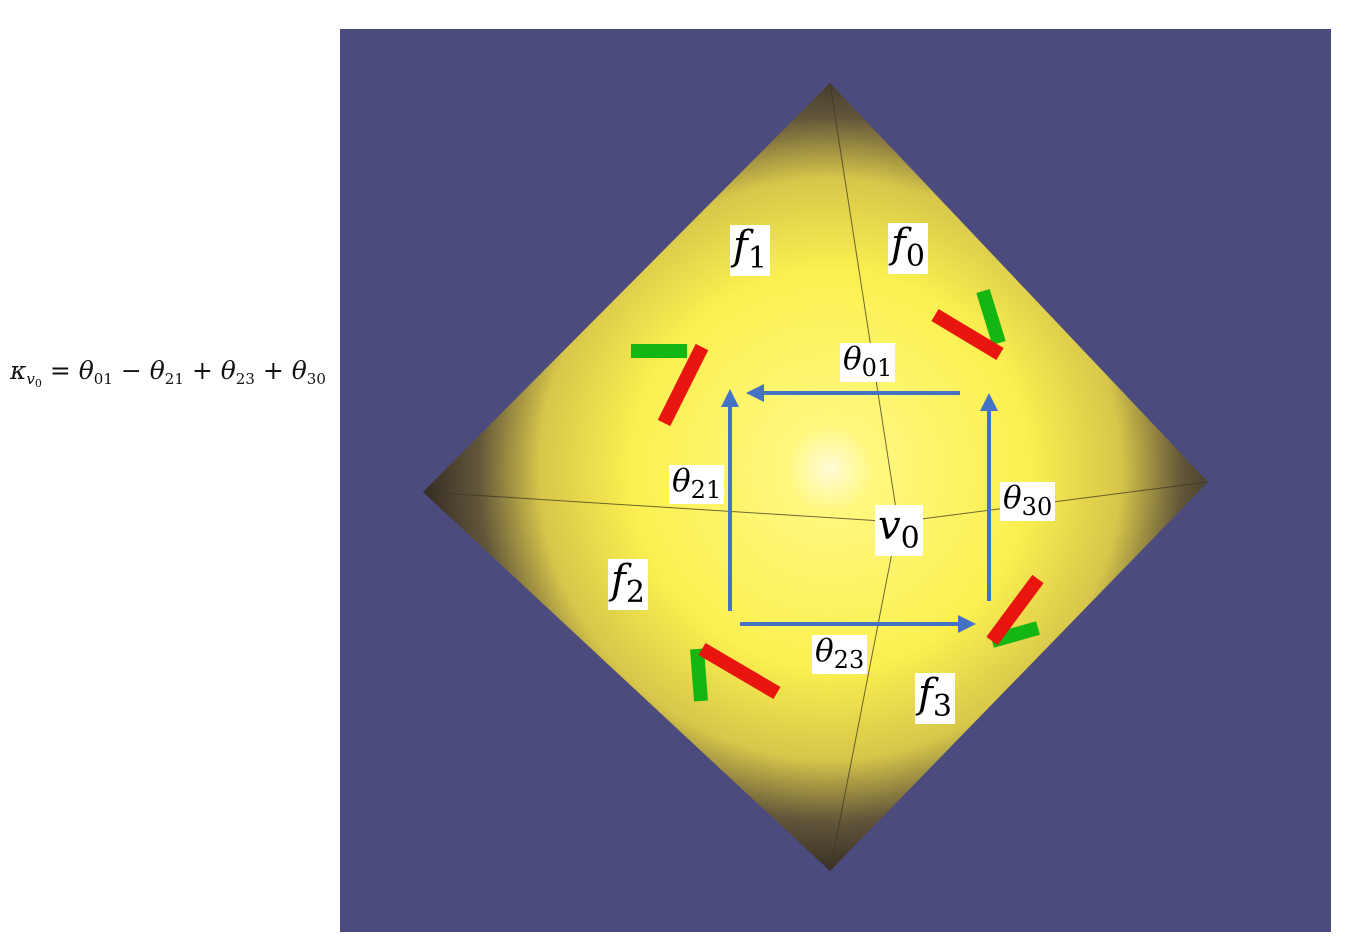  I want to click on kappa-sub-index: 0, so click(38, 383).